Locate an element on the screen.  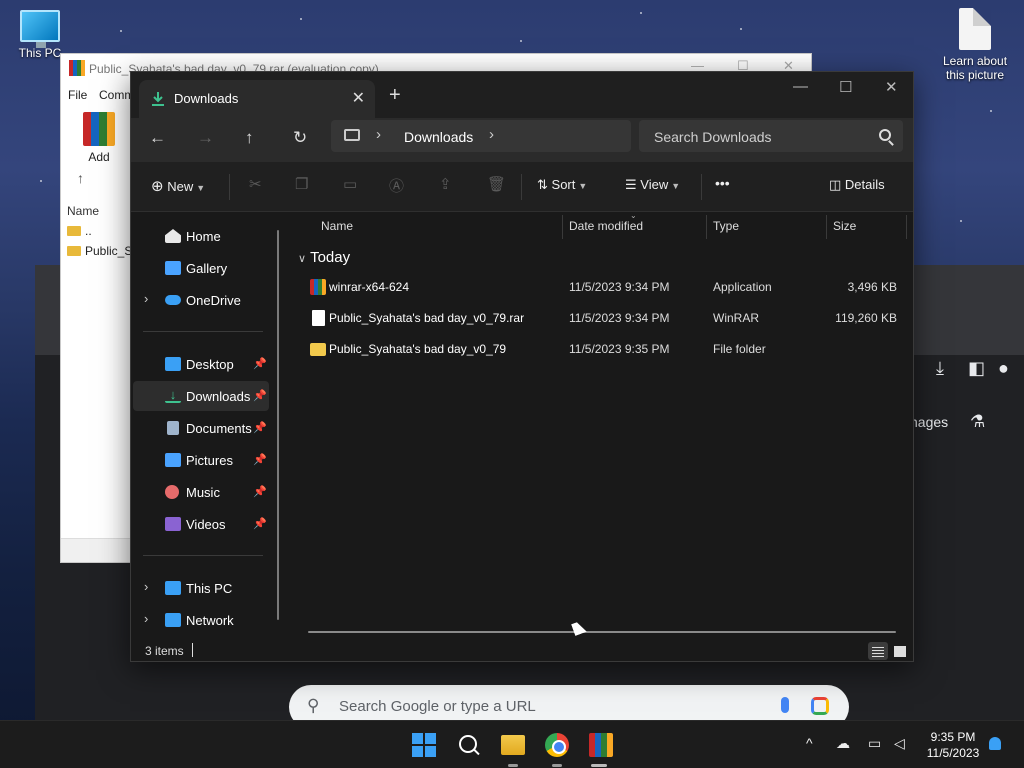
gallery-icon is located at coordinates (173, 268).